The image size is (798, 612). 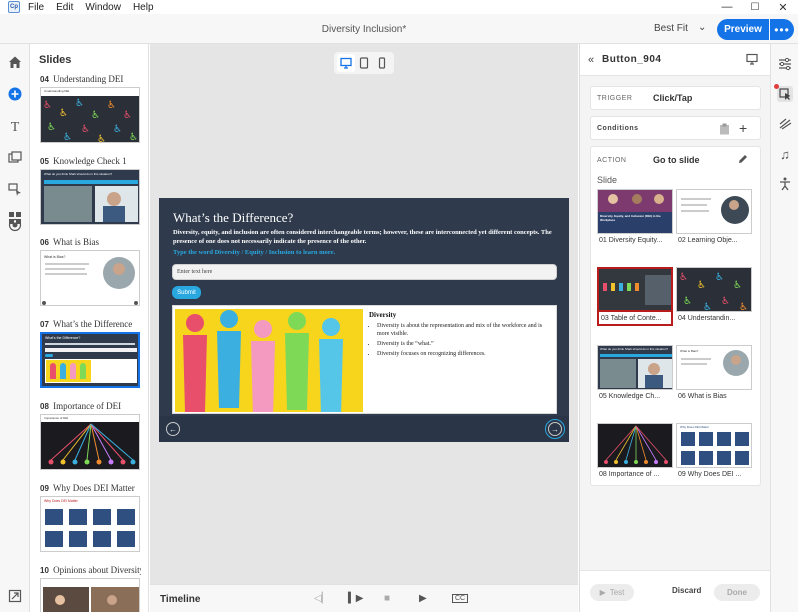 I want to click on zoom-select: Best Fit, so click(x=671, y=28).